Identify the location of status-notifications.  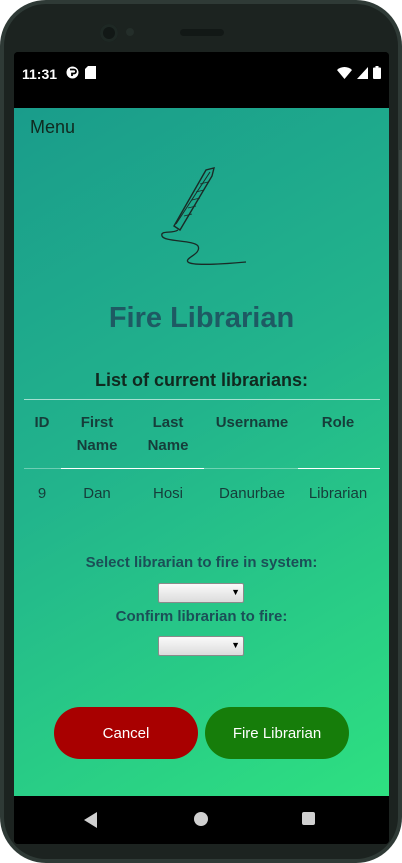
(81, 72).